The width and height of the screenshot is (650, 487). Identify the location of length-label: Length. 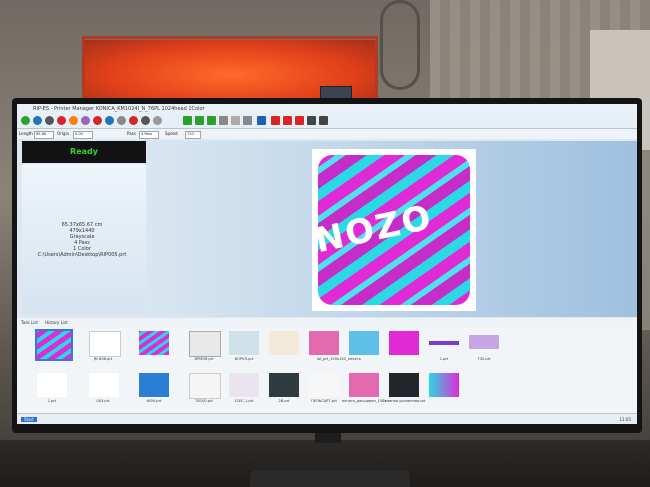
(26, 133).